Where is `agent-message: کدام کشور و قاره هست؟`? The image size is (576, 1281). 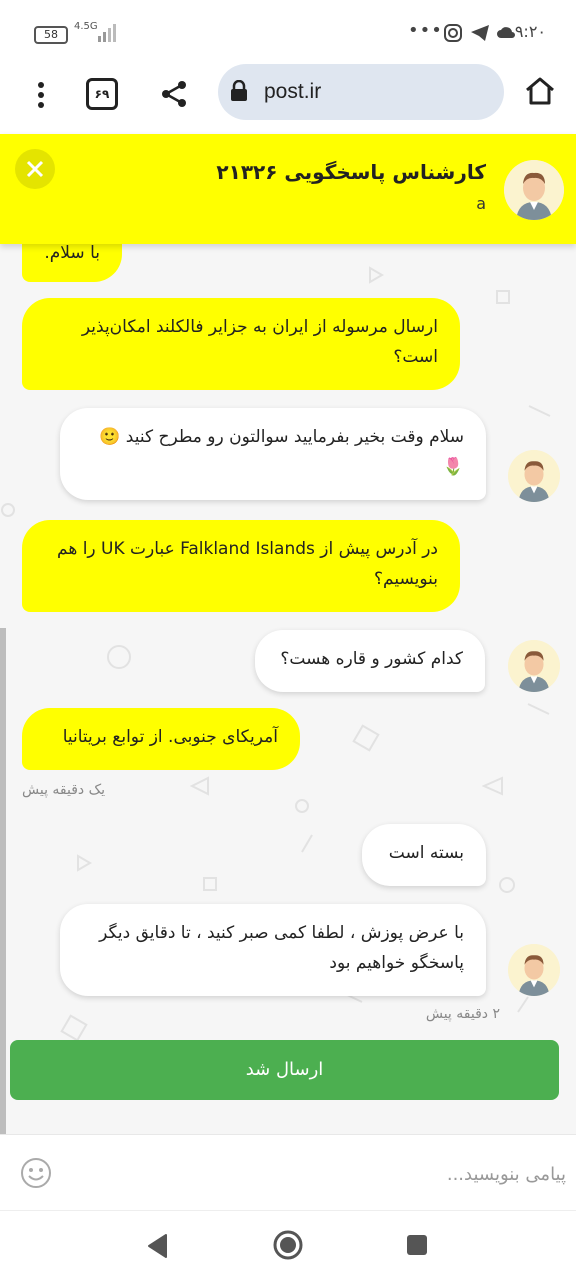 agent-message: کدام کشور و قاره هست؟ is located at coordinates (370, 661).